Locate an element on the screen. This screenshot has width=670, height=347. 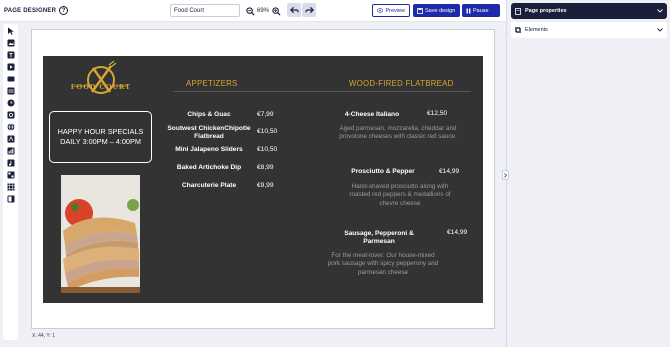
zoom-controls: 69% is located at coordinates (263, 11).